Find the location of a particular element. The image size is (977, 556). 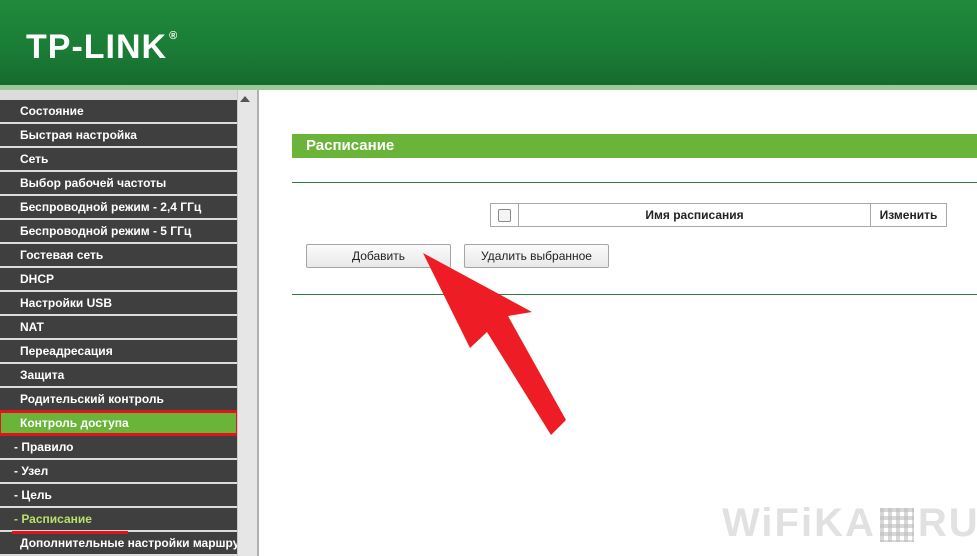

sidebar-item-3: Выбор рабочей частоты is located at coordinates (118, 183).